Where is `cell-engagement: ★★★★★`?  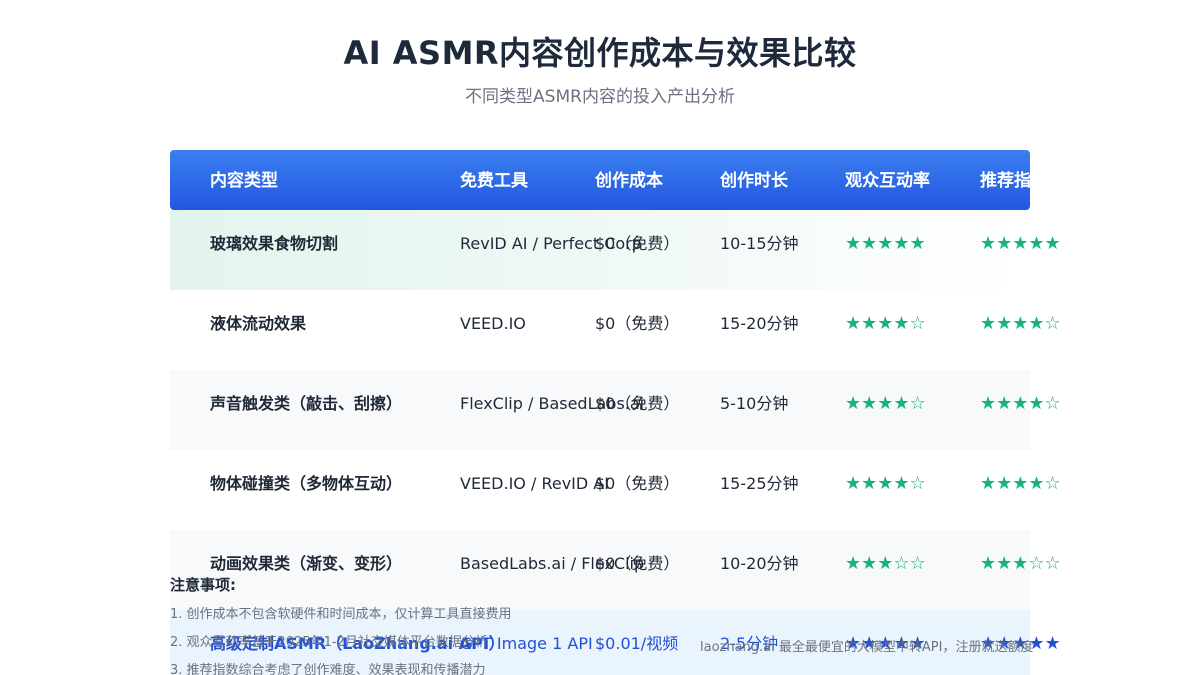 cell-engagement: ★★★★★ is located at coordinates (885, 243).